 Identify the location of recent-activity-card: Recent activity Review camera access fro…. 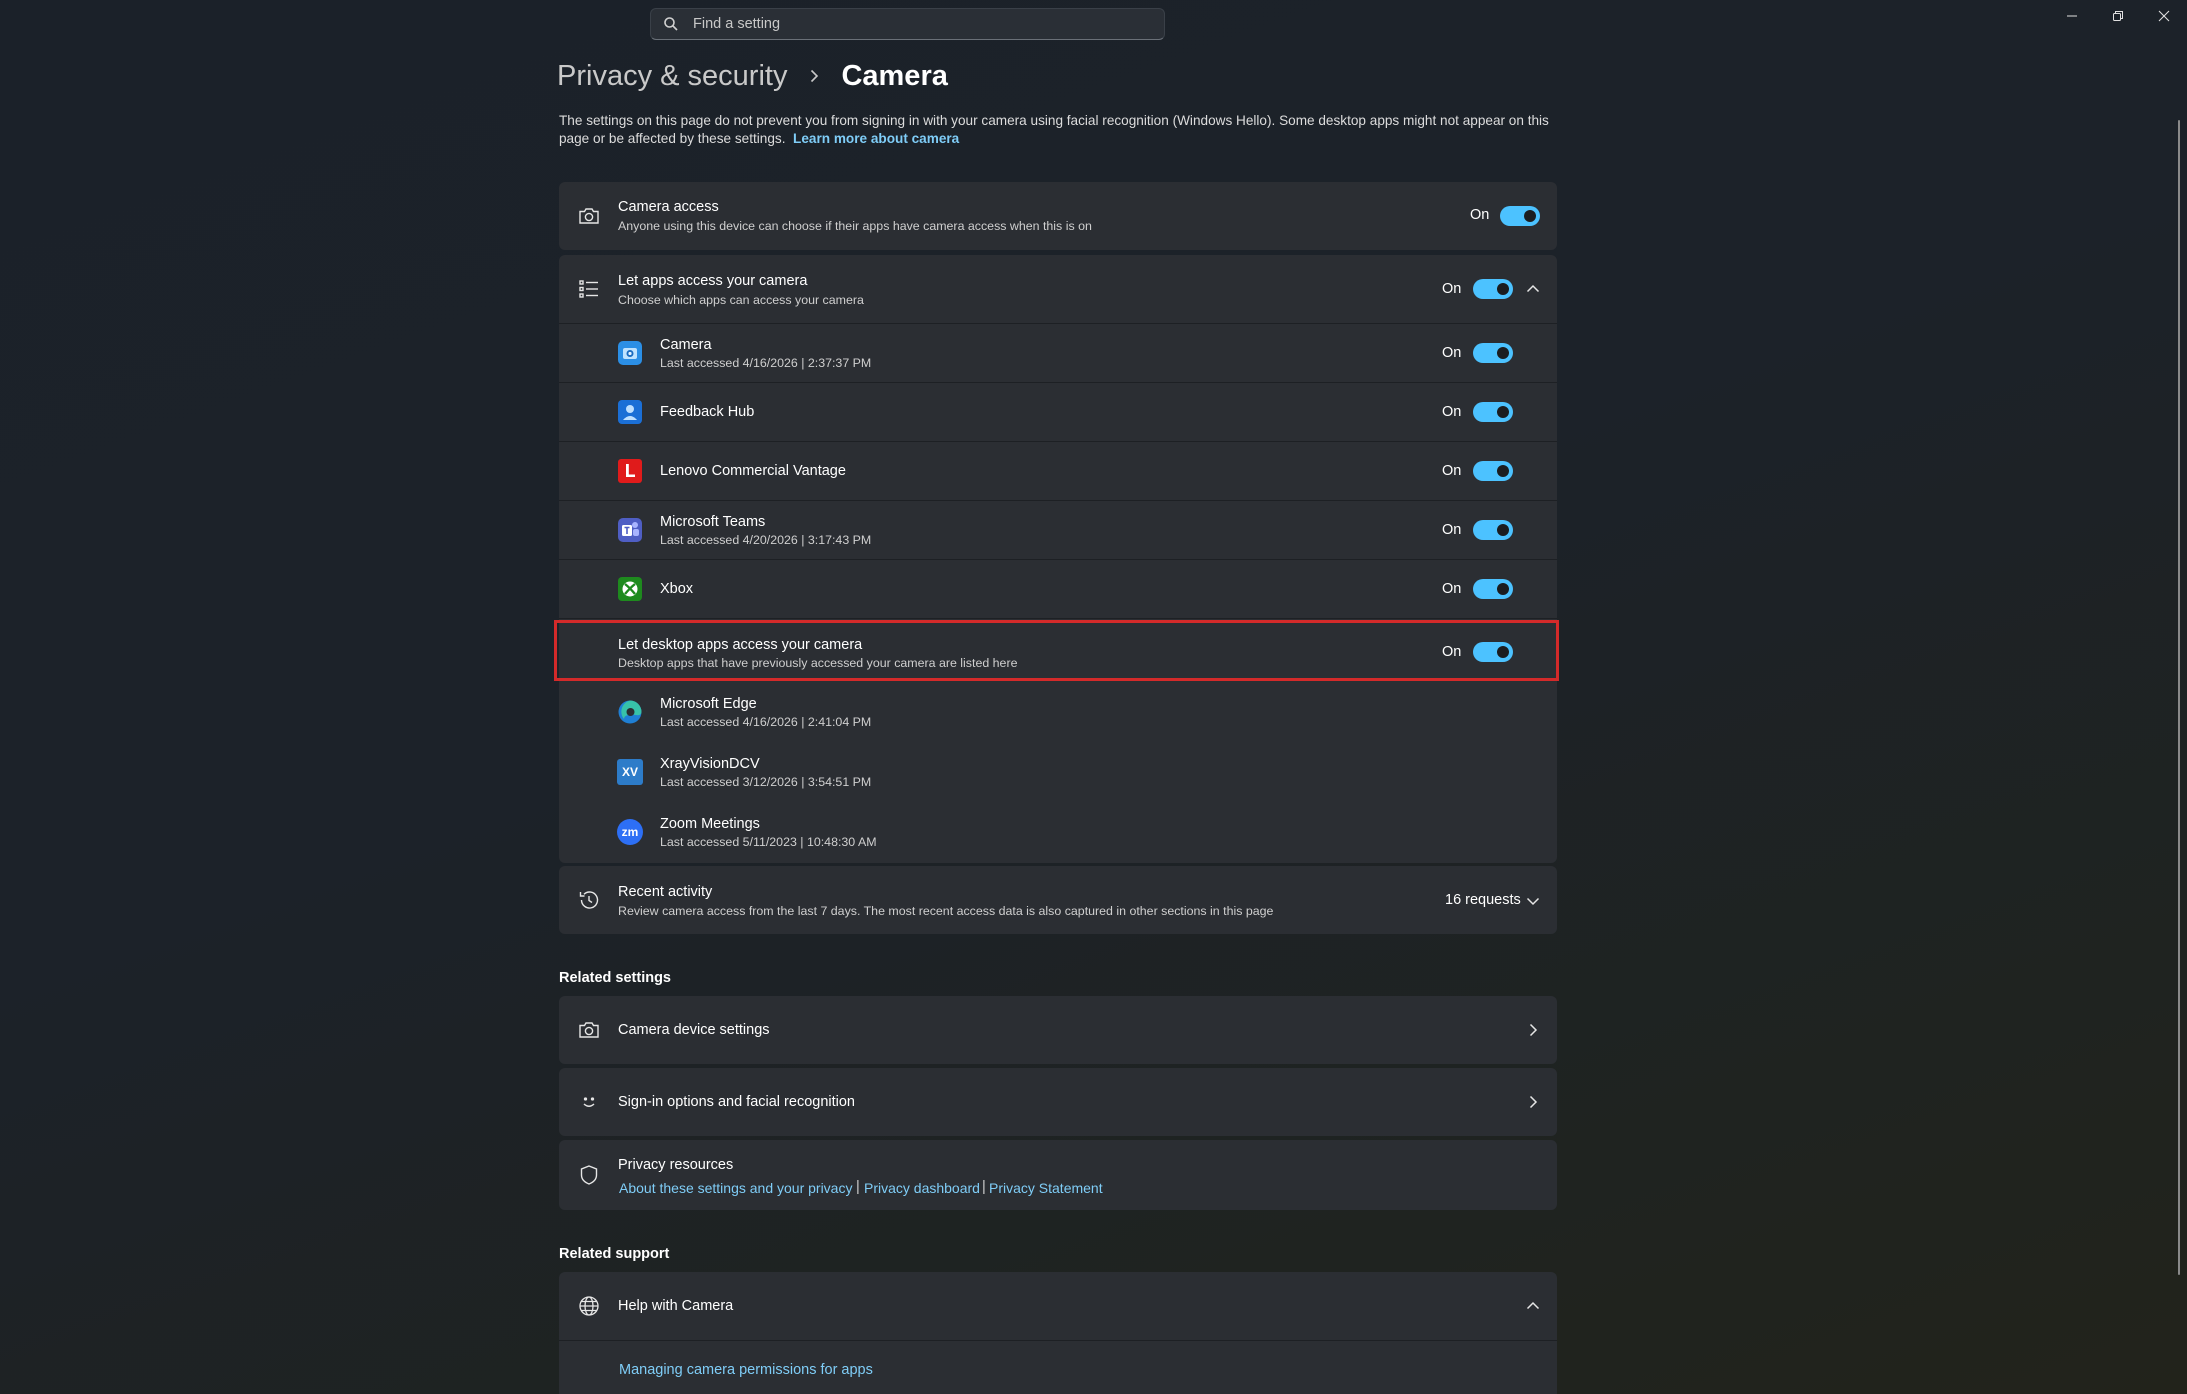
(1058, 900).